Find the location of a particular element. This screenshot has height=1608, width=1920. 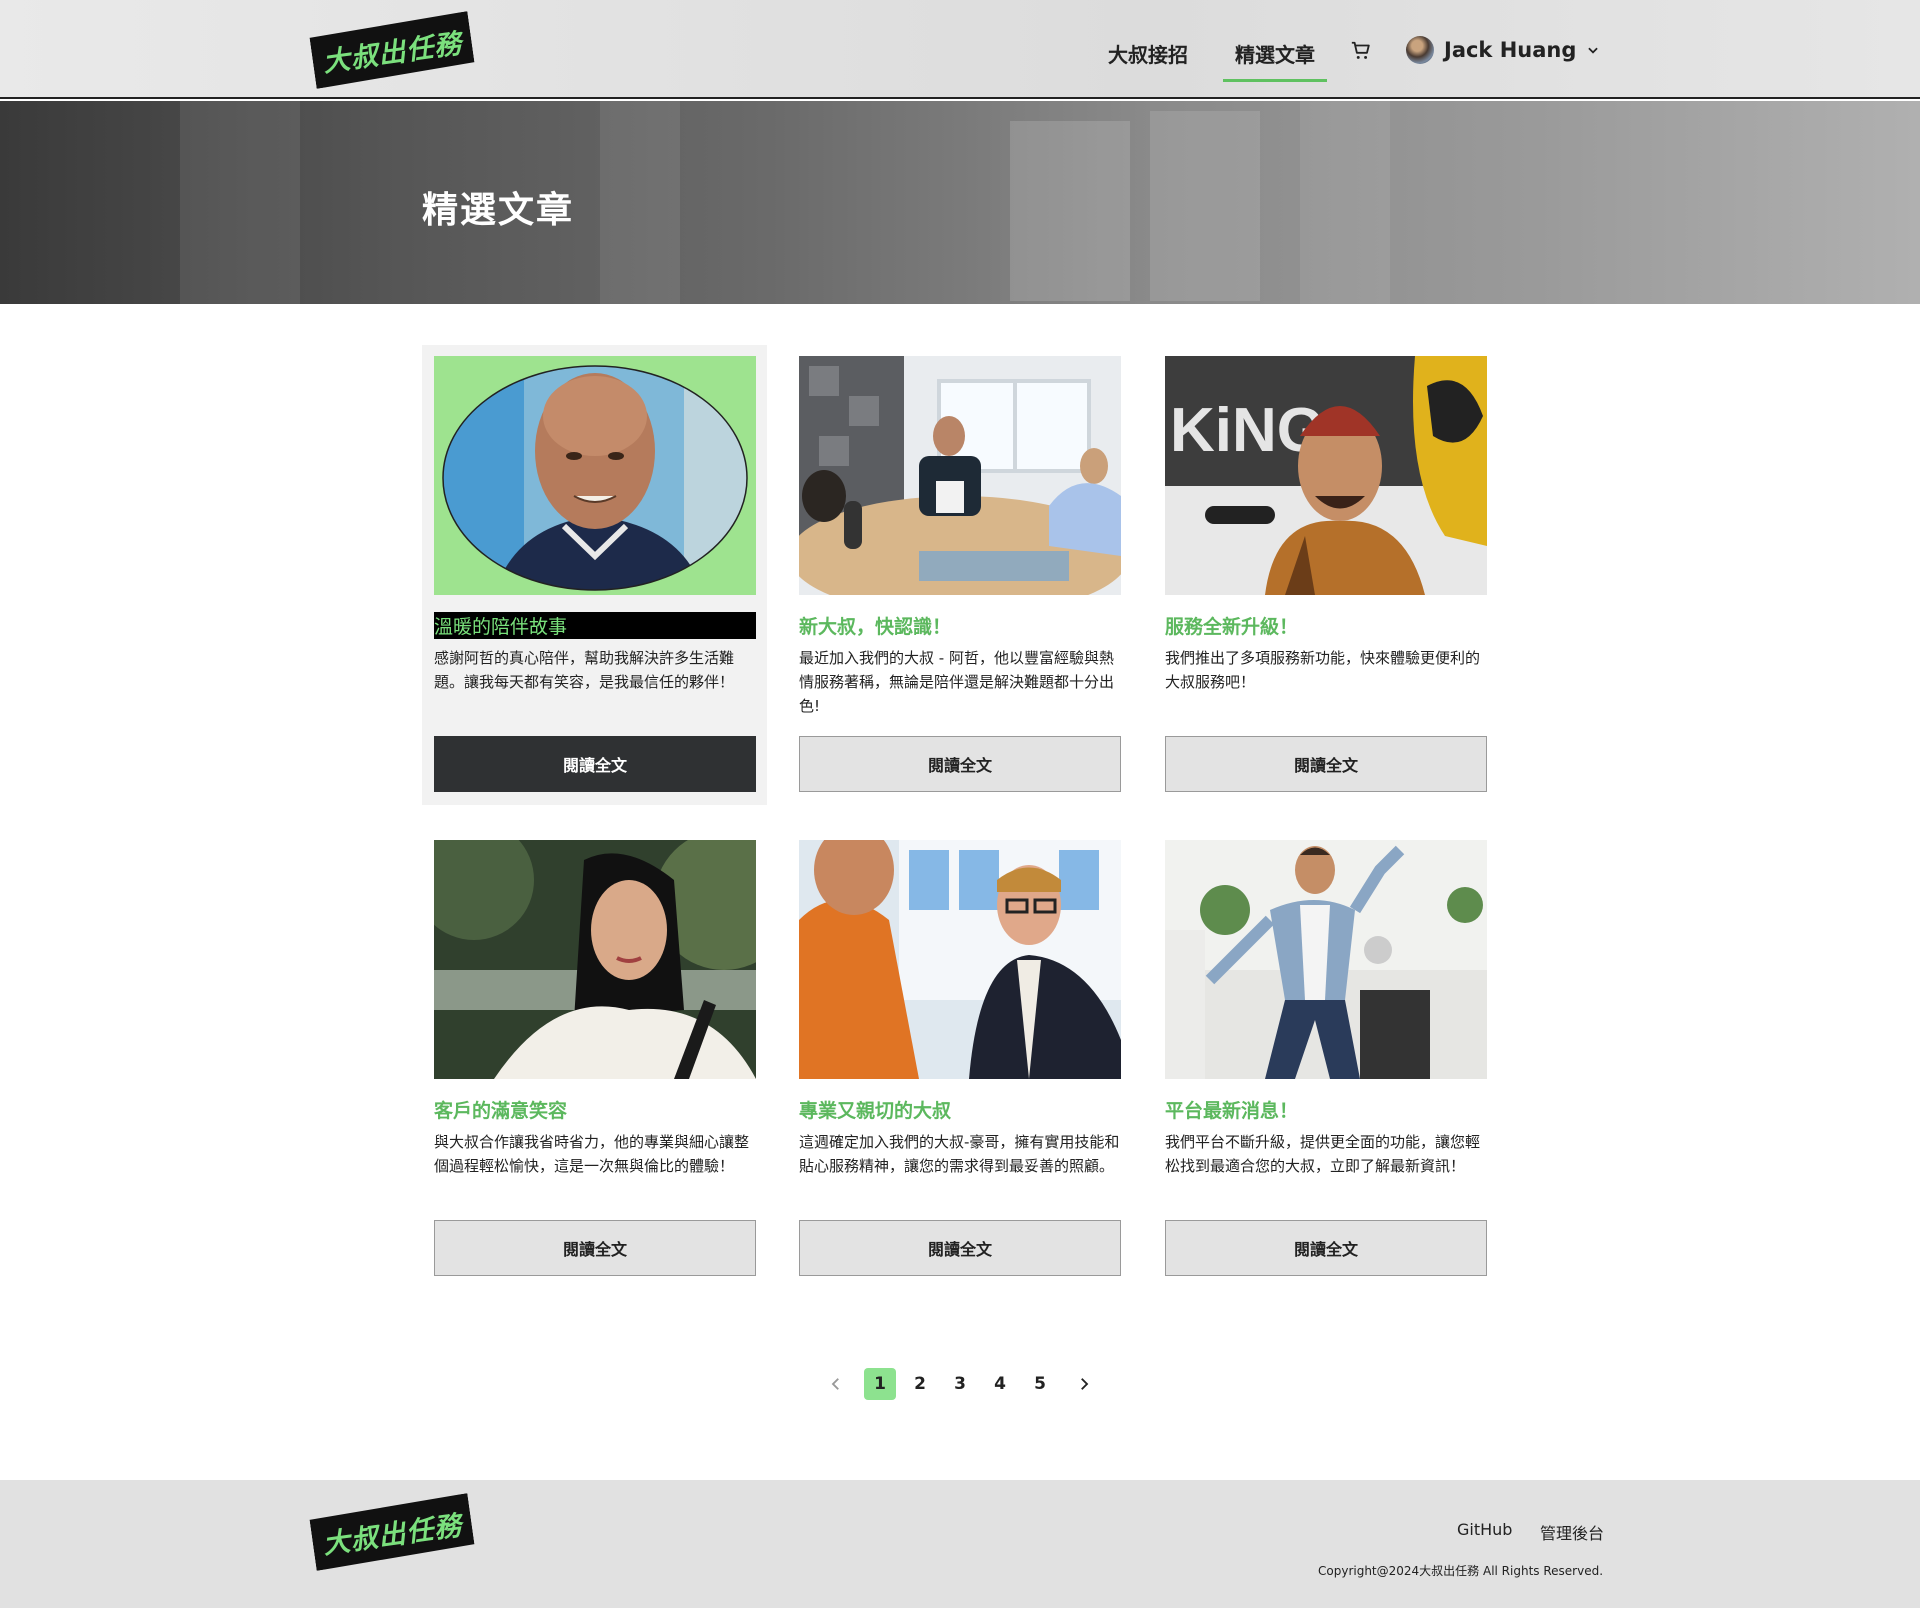

pagination: 1 2 3 4 5 is located at coordinates (960, 1384).